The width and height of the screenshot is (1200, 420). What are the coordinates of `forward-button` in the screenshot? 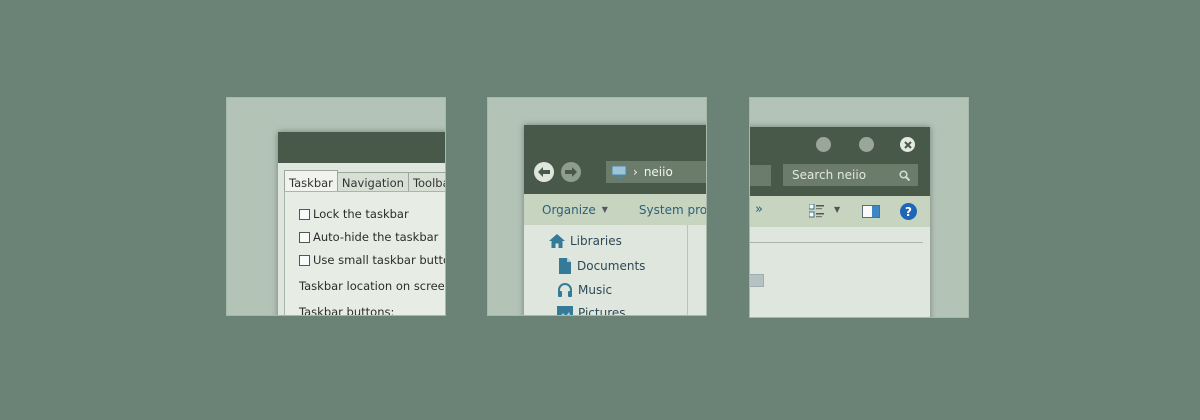 It's located at (571, 172).